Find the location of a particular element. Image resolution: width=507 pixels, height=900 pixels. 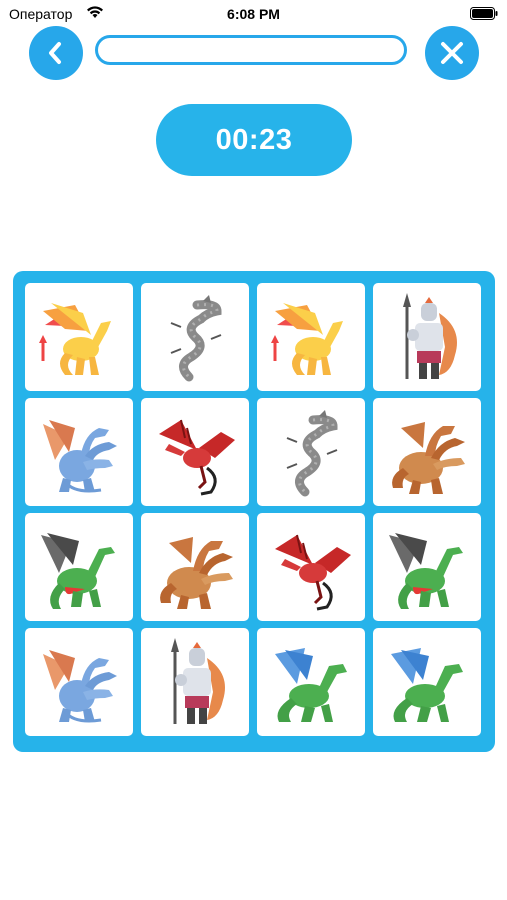

chevron-left-icon is located at coordinates (55, 53).